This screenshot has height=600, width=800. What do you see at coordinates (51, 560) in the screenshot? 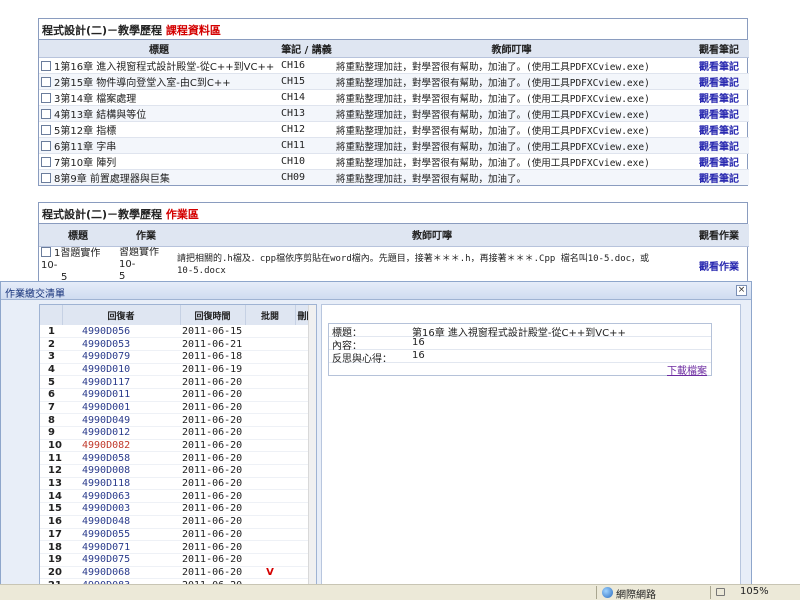
I see `row-number: 19` at bounding box center [51, 560].